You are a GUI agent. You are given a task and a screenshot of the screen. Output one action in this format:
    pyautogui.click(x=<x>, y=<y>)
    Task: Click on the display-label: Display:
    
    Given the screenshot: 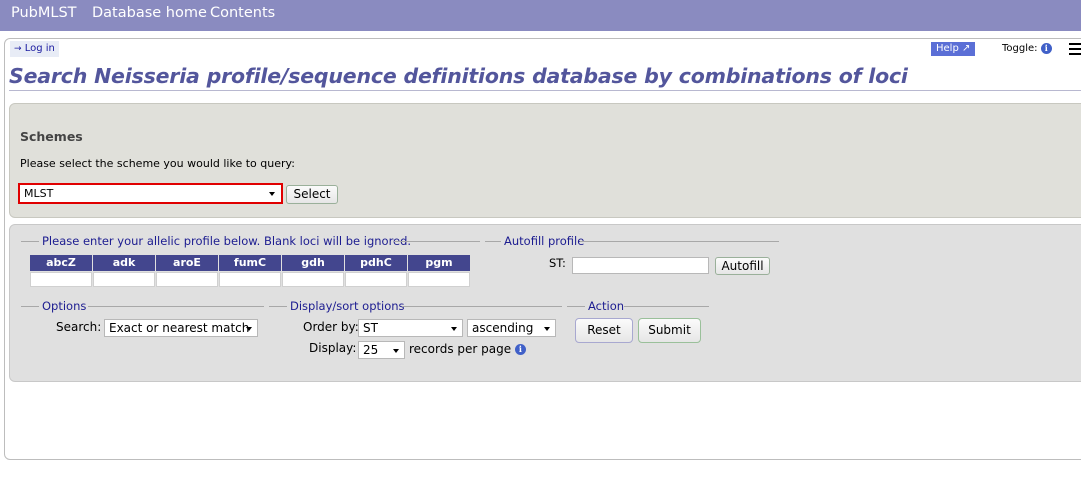 What is the action you would take?
    pyautogui.click(x=333, y=348)
    